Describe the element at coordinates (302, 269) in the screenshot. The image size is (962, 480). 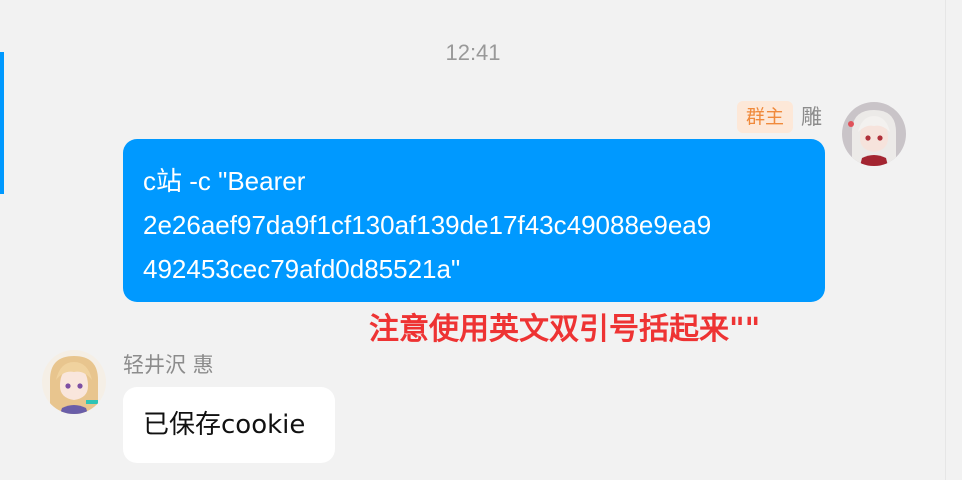
I see `message-line: 492453cec79afd0d85521a"` at that location.